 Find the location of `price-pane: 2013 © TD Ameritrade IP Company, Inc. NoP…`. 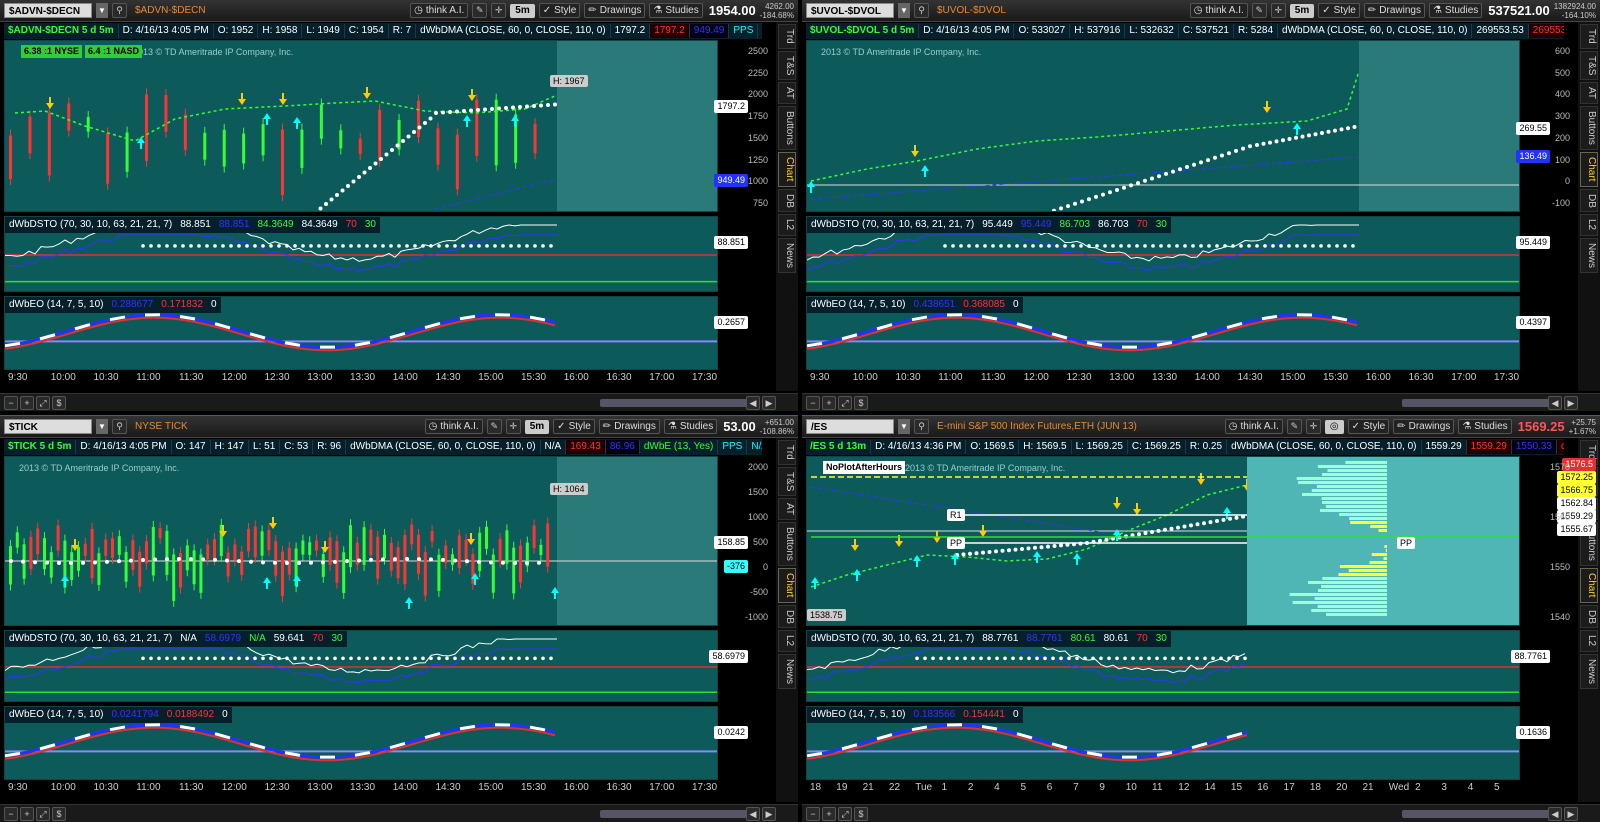

price-pane: 2013 © TD Ameritrade IP Company, Inc. NoP… is located at coordinates (1163, 541).